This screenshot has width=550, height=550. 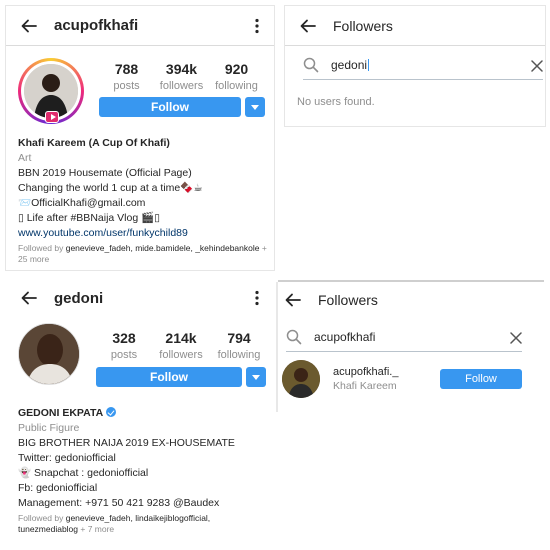 I want to click on bio-line: 📨OfficialKhafi@gmail.com, so click(x=82, y=203).